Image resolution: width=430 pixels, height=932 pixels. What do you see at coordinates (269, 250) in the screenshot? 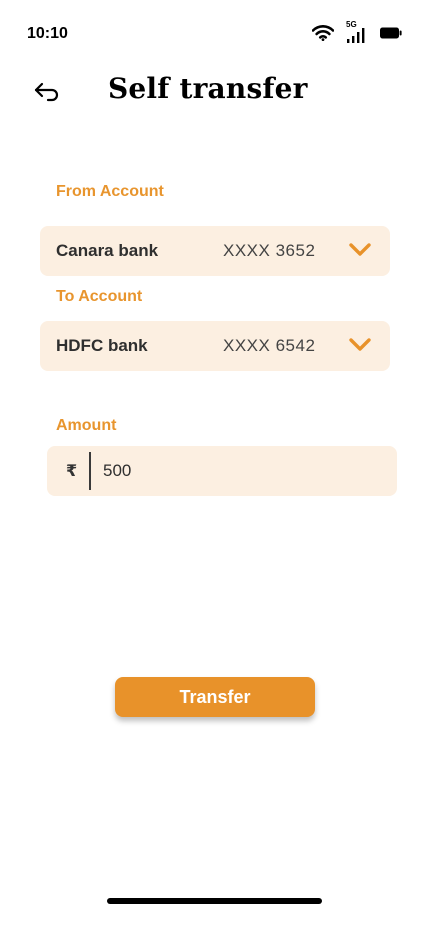
I see `from-account-number: XXXX 3652` at bounding box center [269, 250].